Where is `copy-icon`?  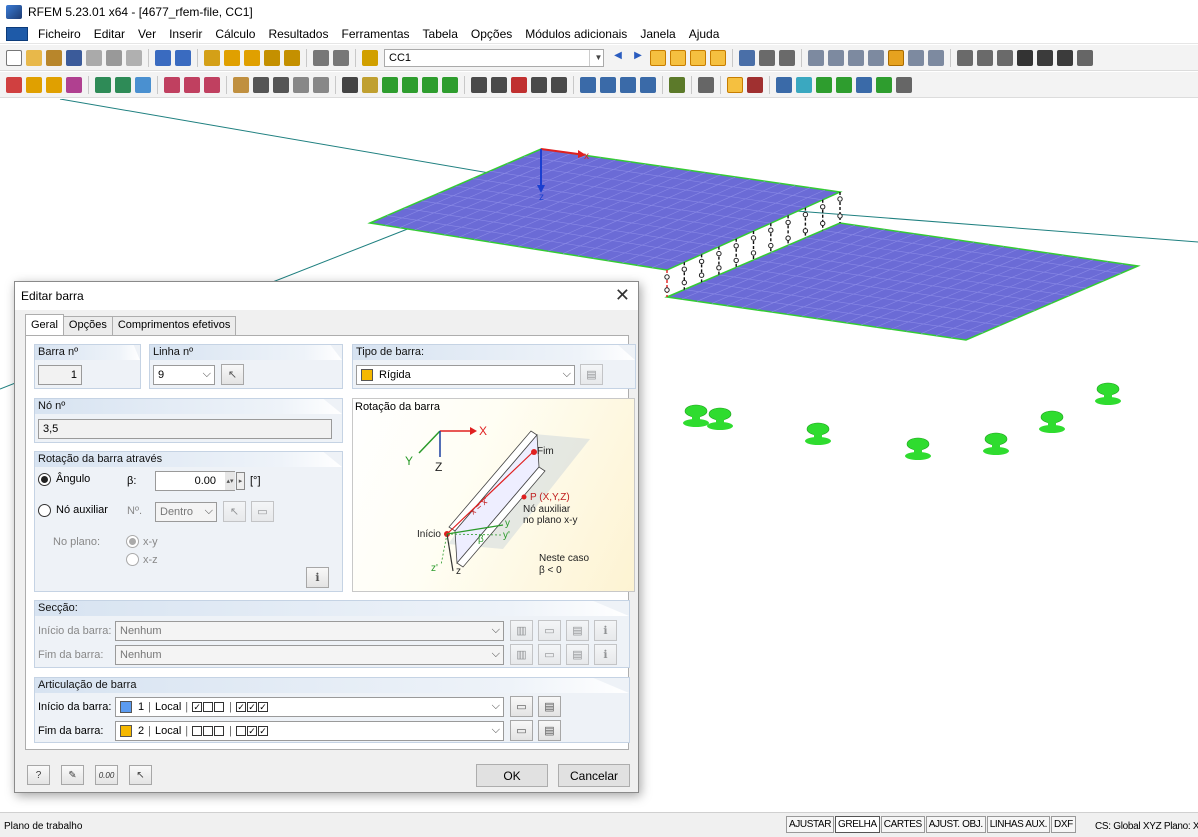
copy-icon is located at coordinates (559, 84).